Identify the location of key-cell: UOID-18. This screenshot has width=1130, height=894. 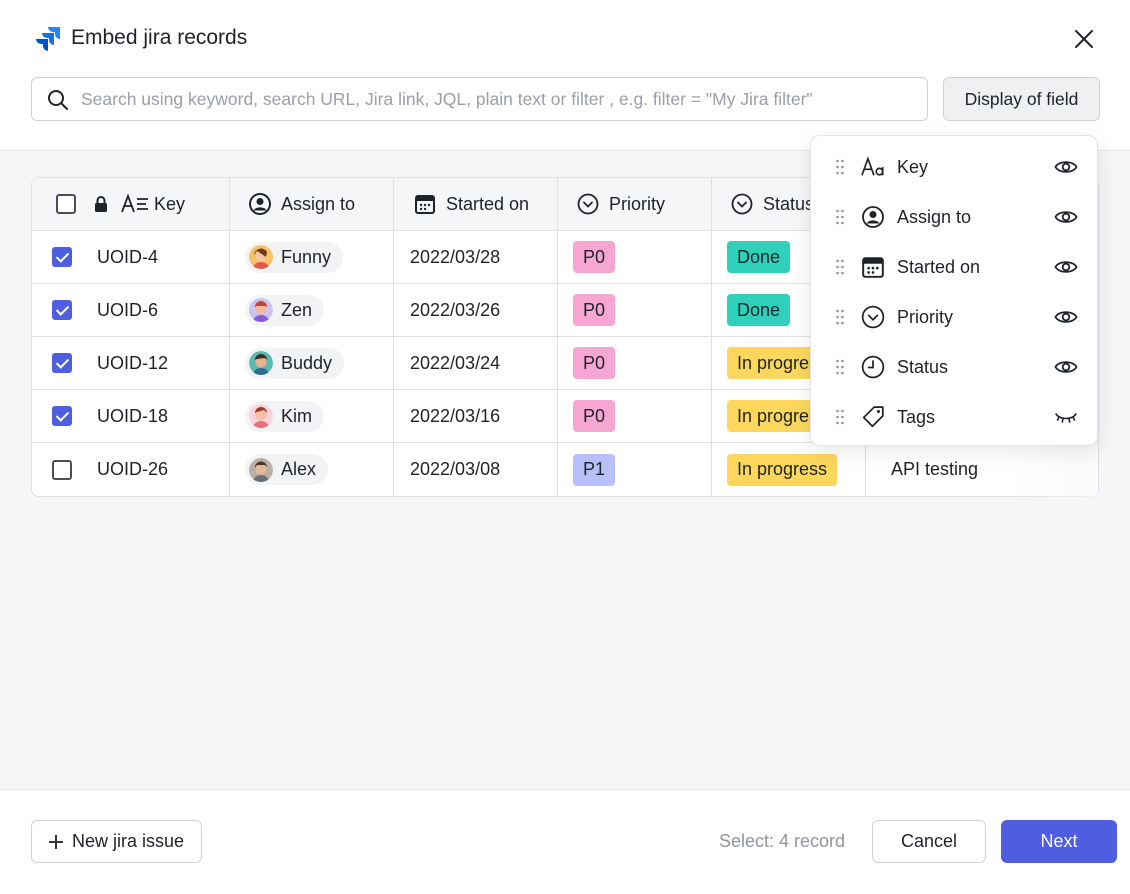
(131, 416).